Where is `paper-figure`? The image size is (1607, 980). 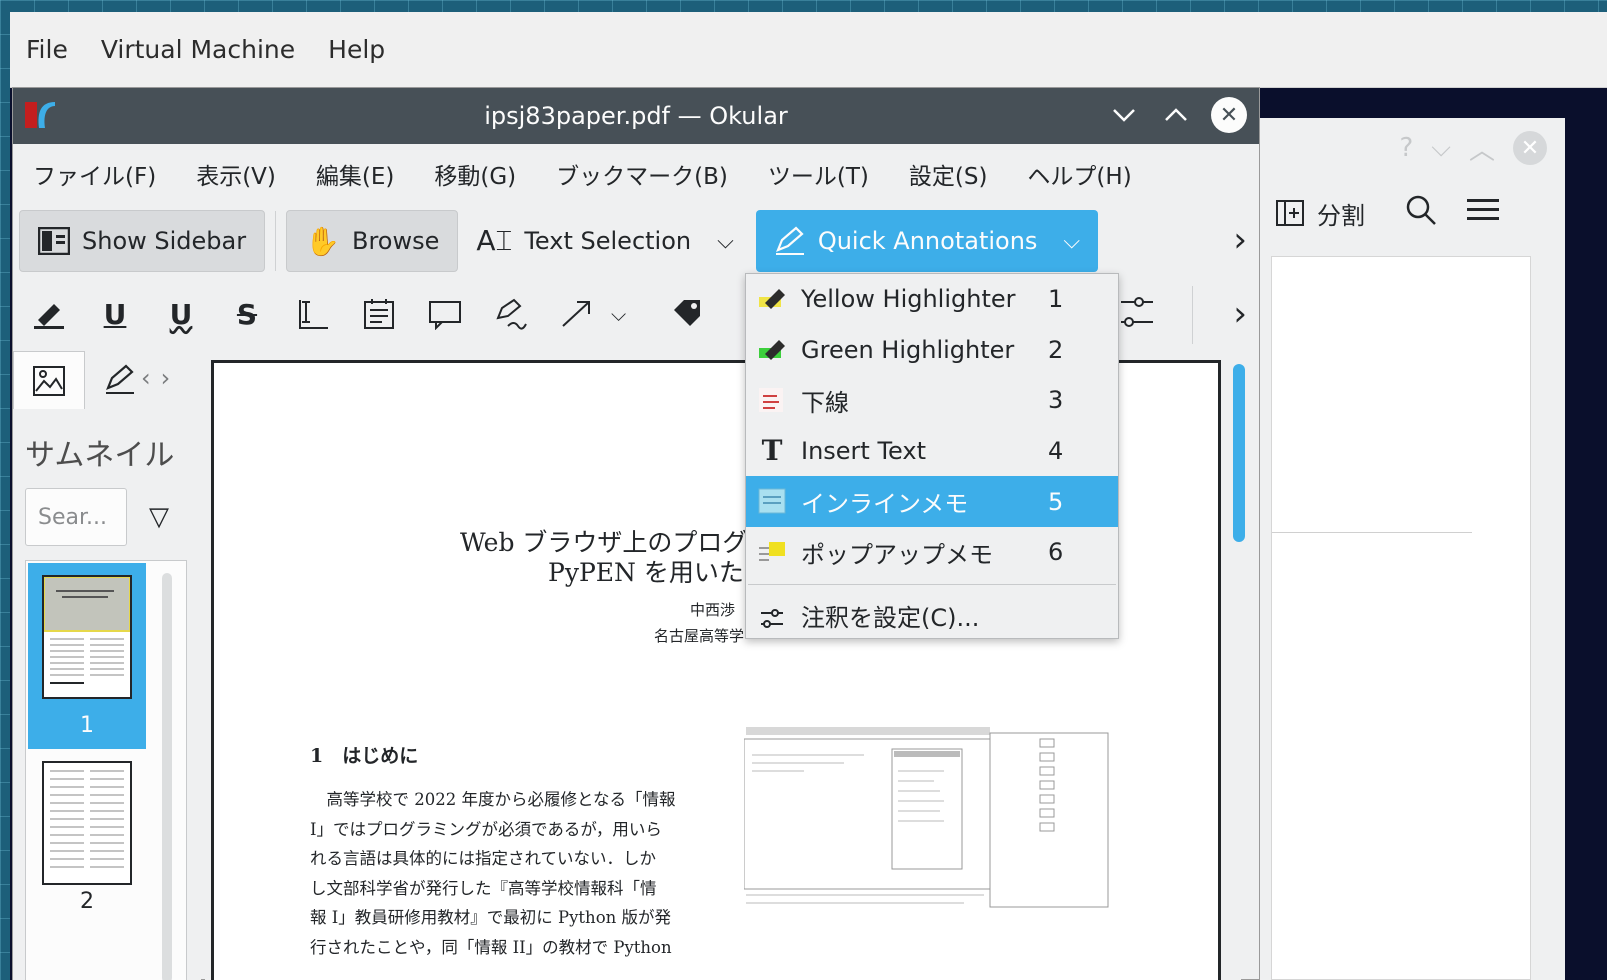 paper-figure is located at coordinates (927, 822).